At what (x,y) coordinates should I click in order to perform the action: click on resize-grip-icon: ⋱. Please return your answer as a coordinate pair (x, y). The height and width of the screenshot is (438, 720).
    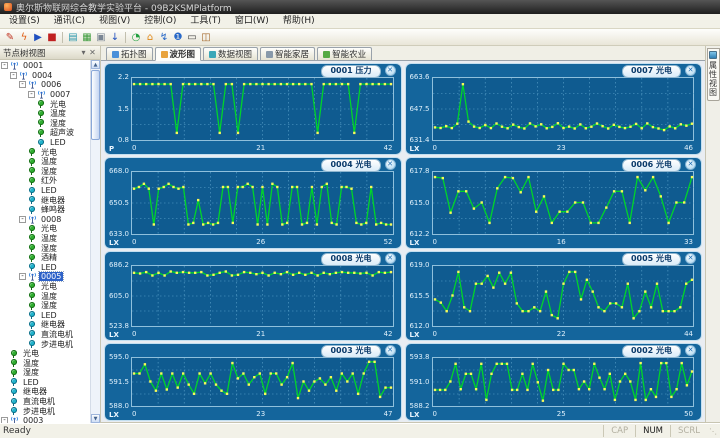
    Looking at the image, I should click on (712, 431).